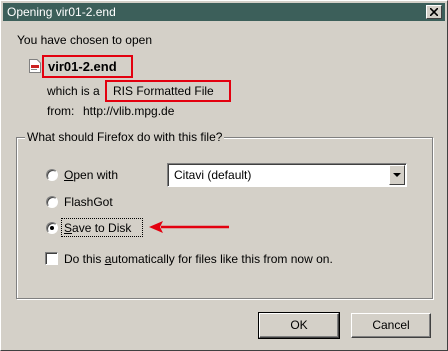 The width and height of the screenshot is (448, 351). What do you see at coordinates (35, 66) in the screenshot?
I see `document-icon` at bounding box center [35, 66].